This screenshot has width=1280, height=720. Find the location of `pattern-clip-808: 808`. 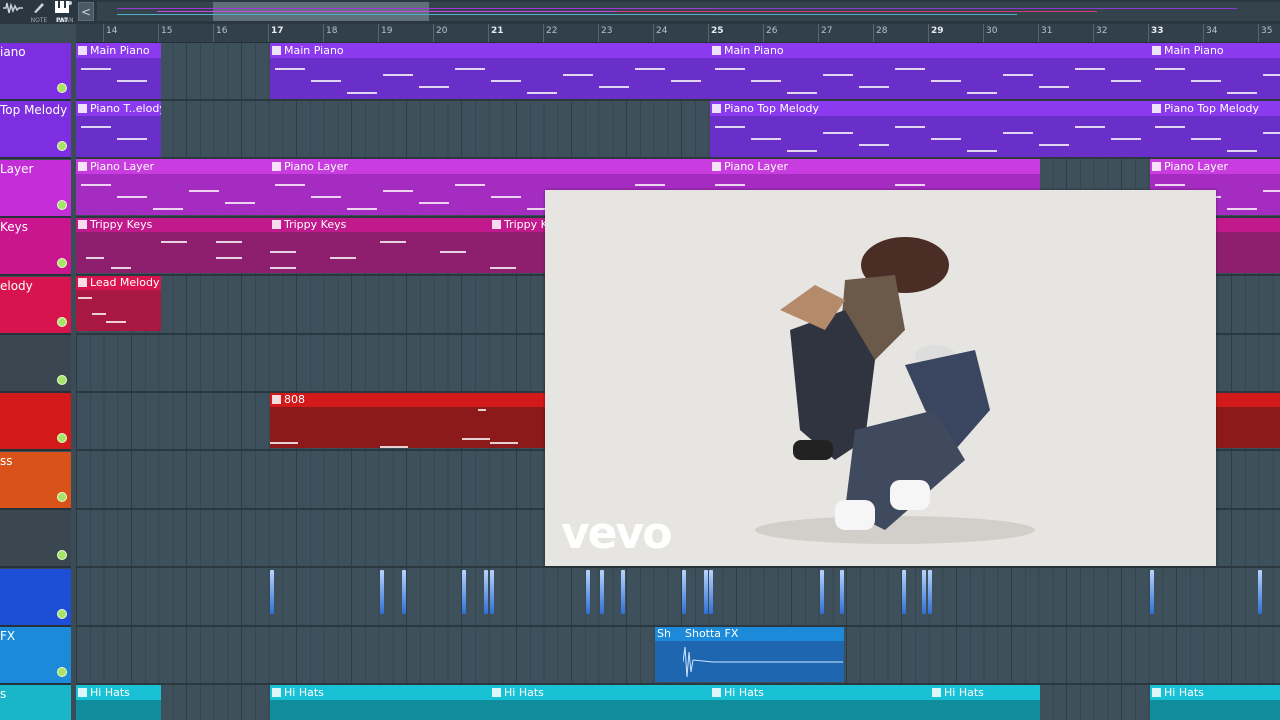

pattern-clip-808: 808 is located at coordinates (407, 420).